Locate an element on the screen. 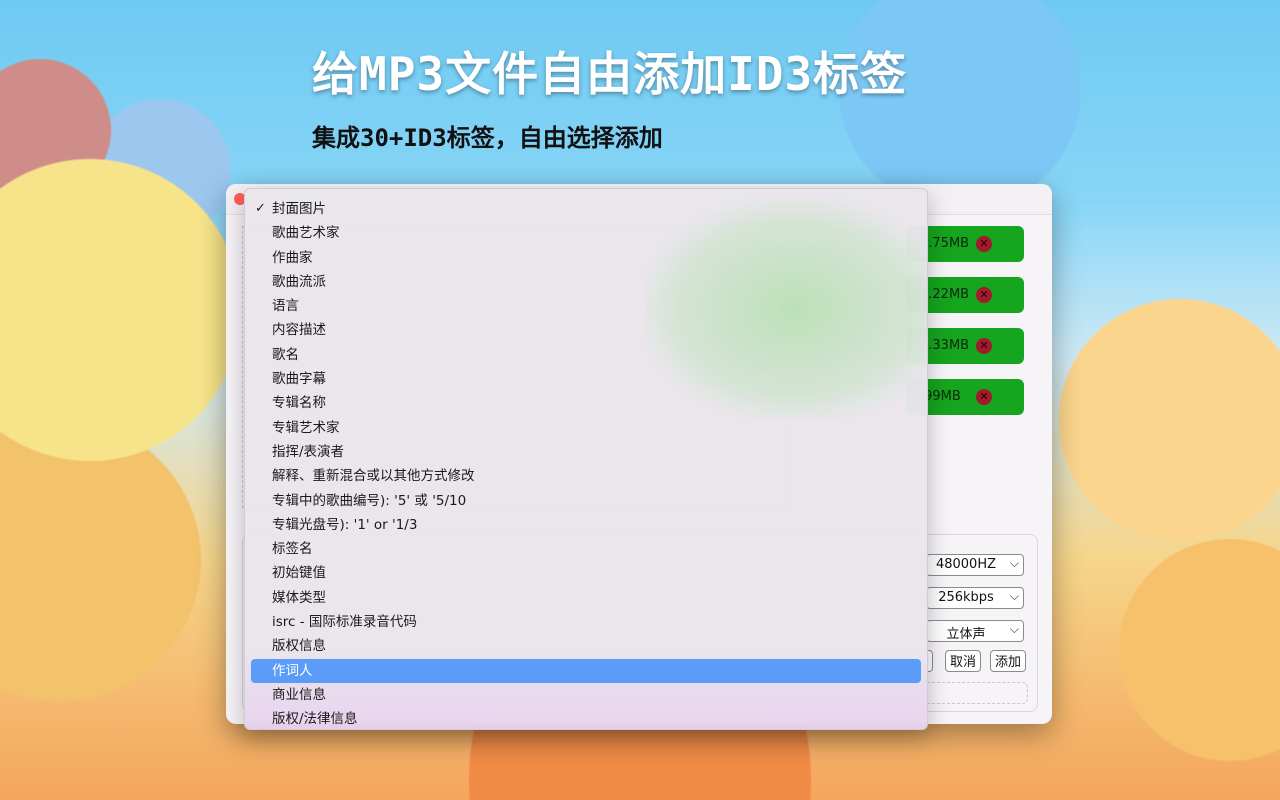 The image size is (1280, 800). menu-item: 版权信息 is located at coordinates (586, 646).